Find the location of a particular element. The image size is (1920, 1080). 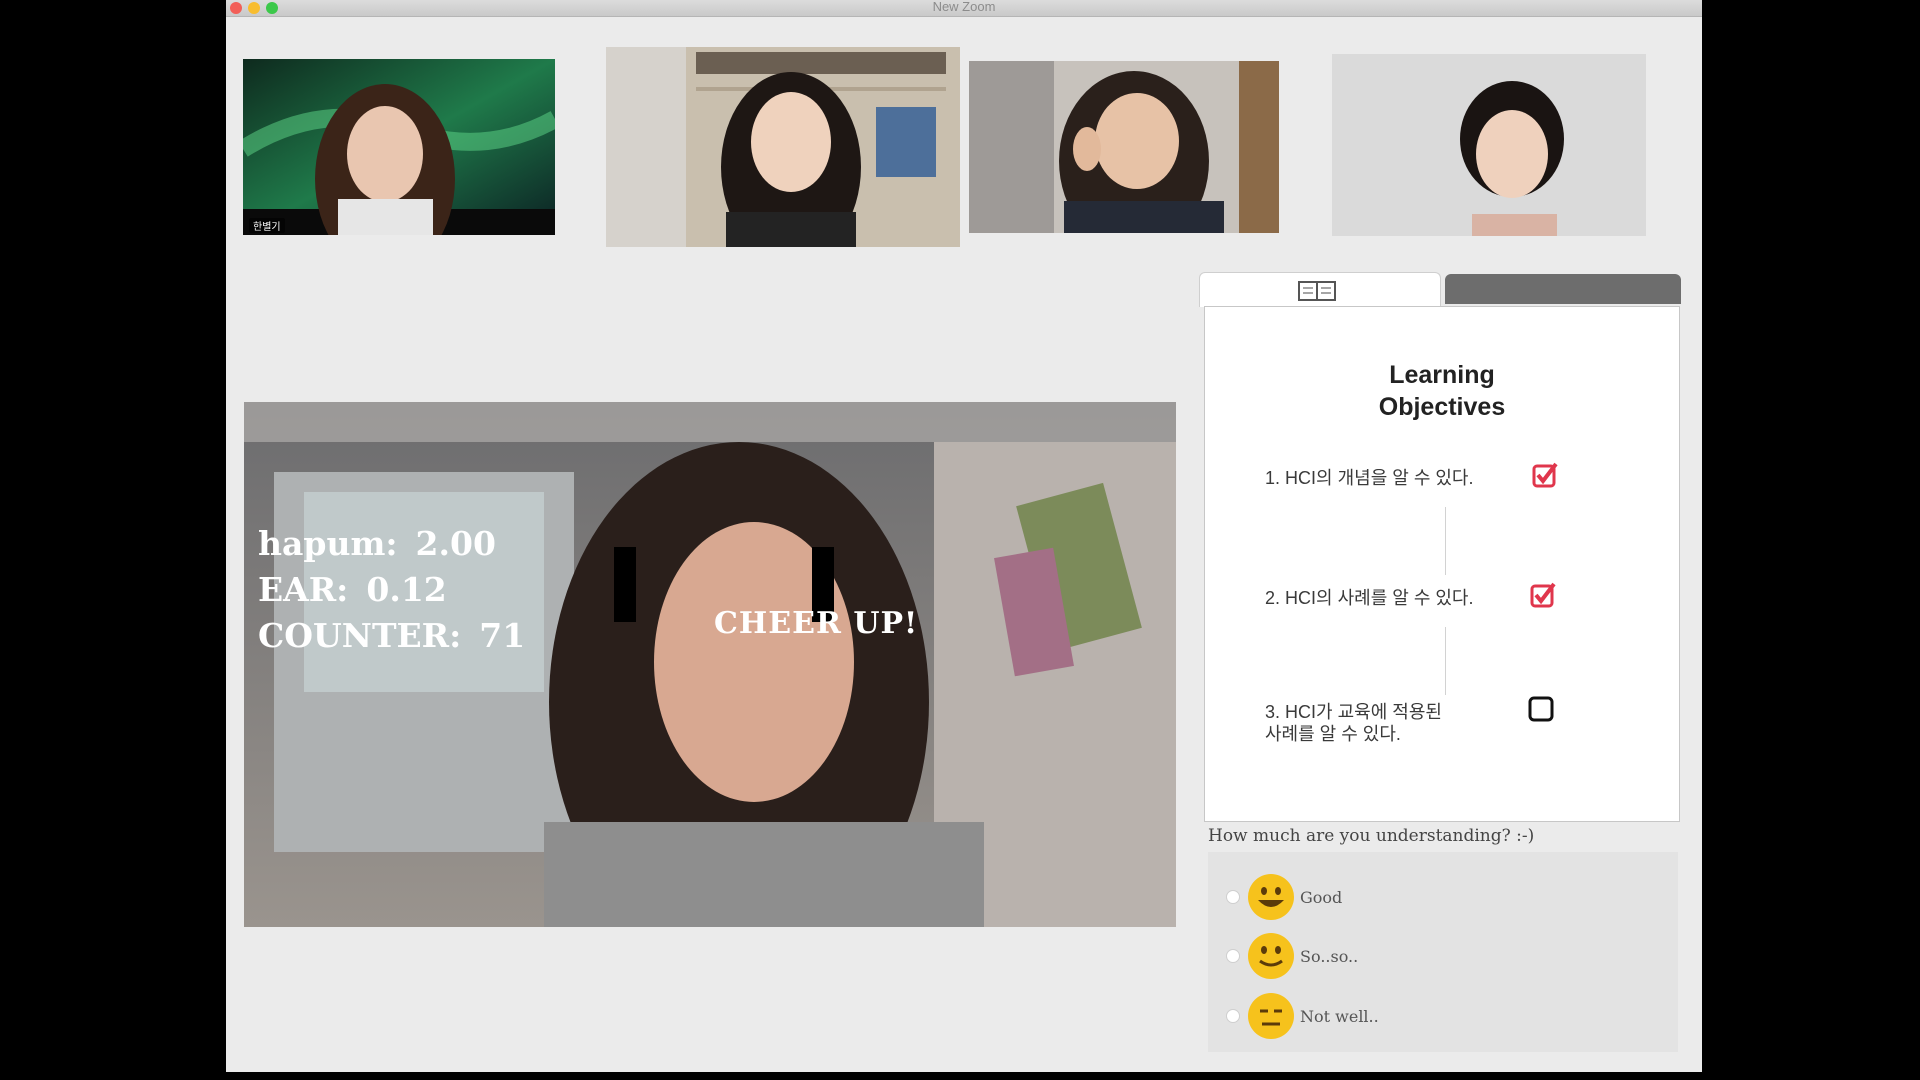

participant-name-1: 한별기 is located at coordinates (267, 225).